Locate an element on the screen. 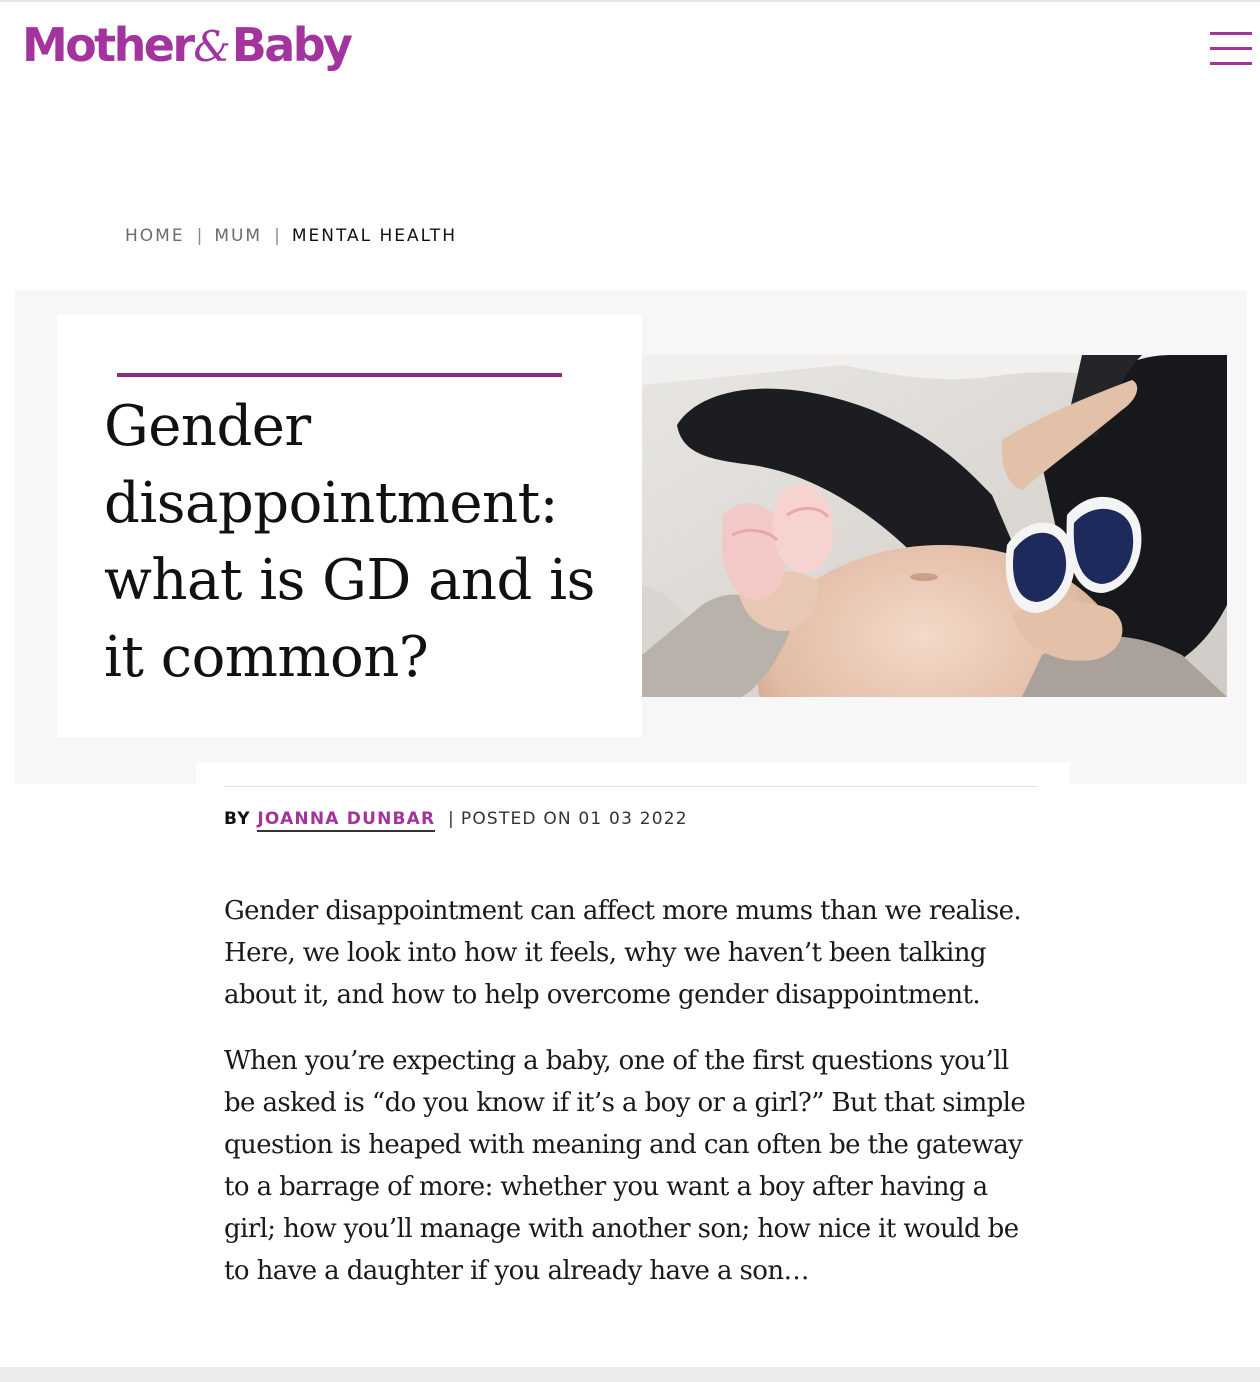  site-logo: Mother&Baby is located at coordinates (187, 45).